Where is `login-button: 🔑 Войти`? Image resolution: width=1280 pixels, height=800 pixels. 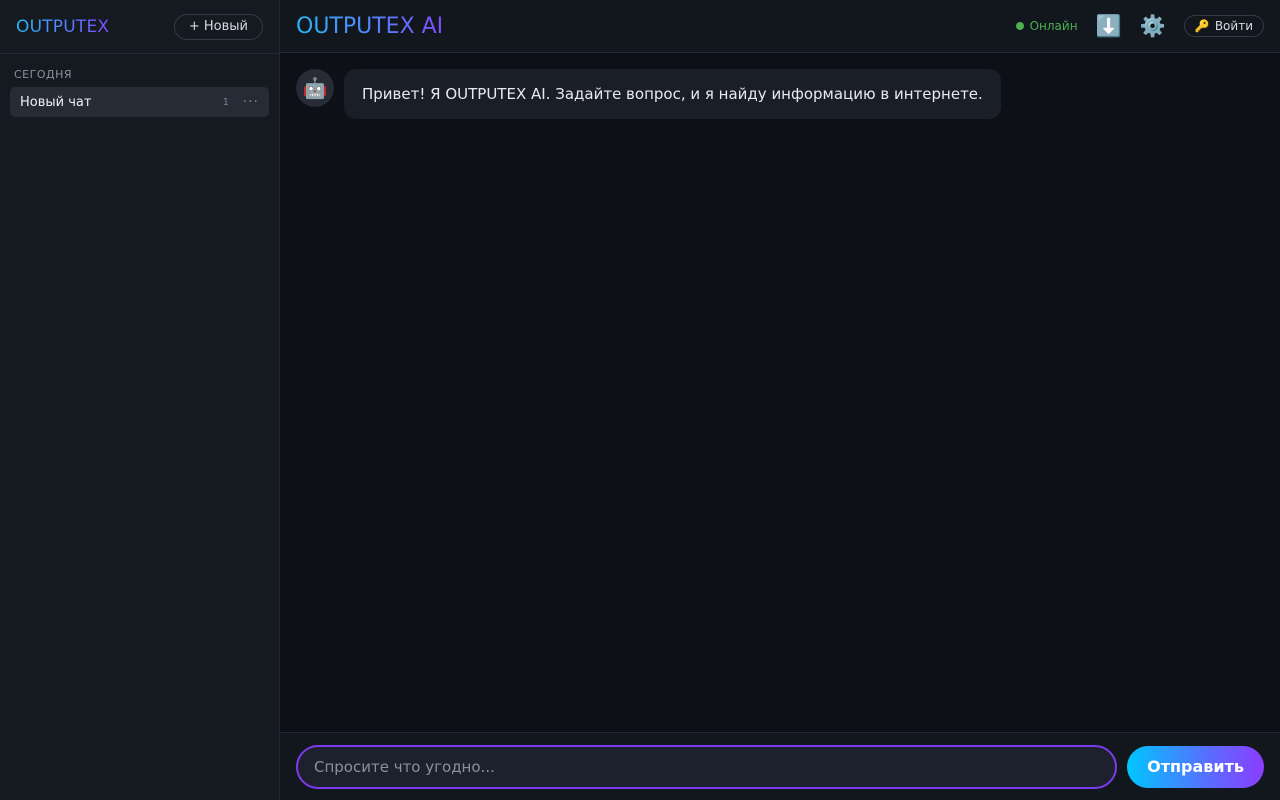 login-button: 🔑 Войти is located at coordinates (1223, 26).